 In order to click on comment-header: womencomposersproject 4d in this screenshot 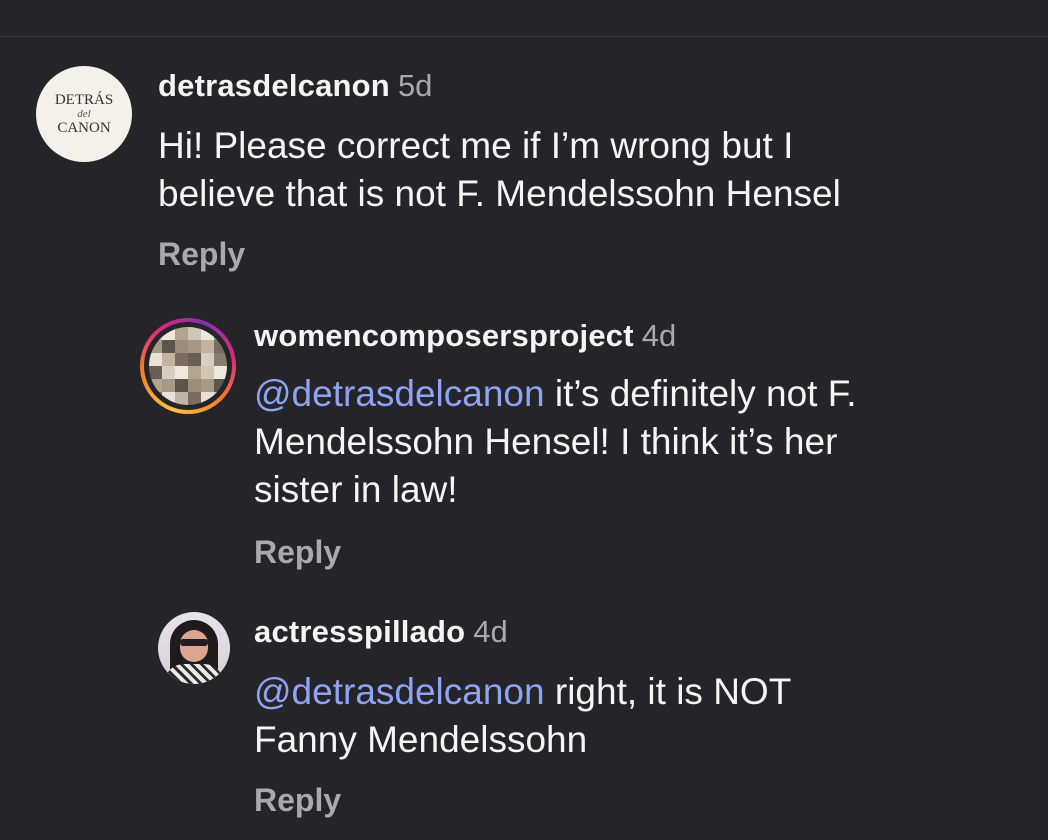, I will do `click(465, 336)`.